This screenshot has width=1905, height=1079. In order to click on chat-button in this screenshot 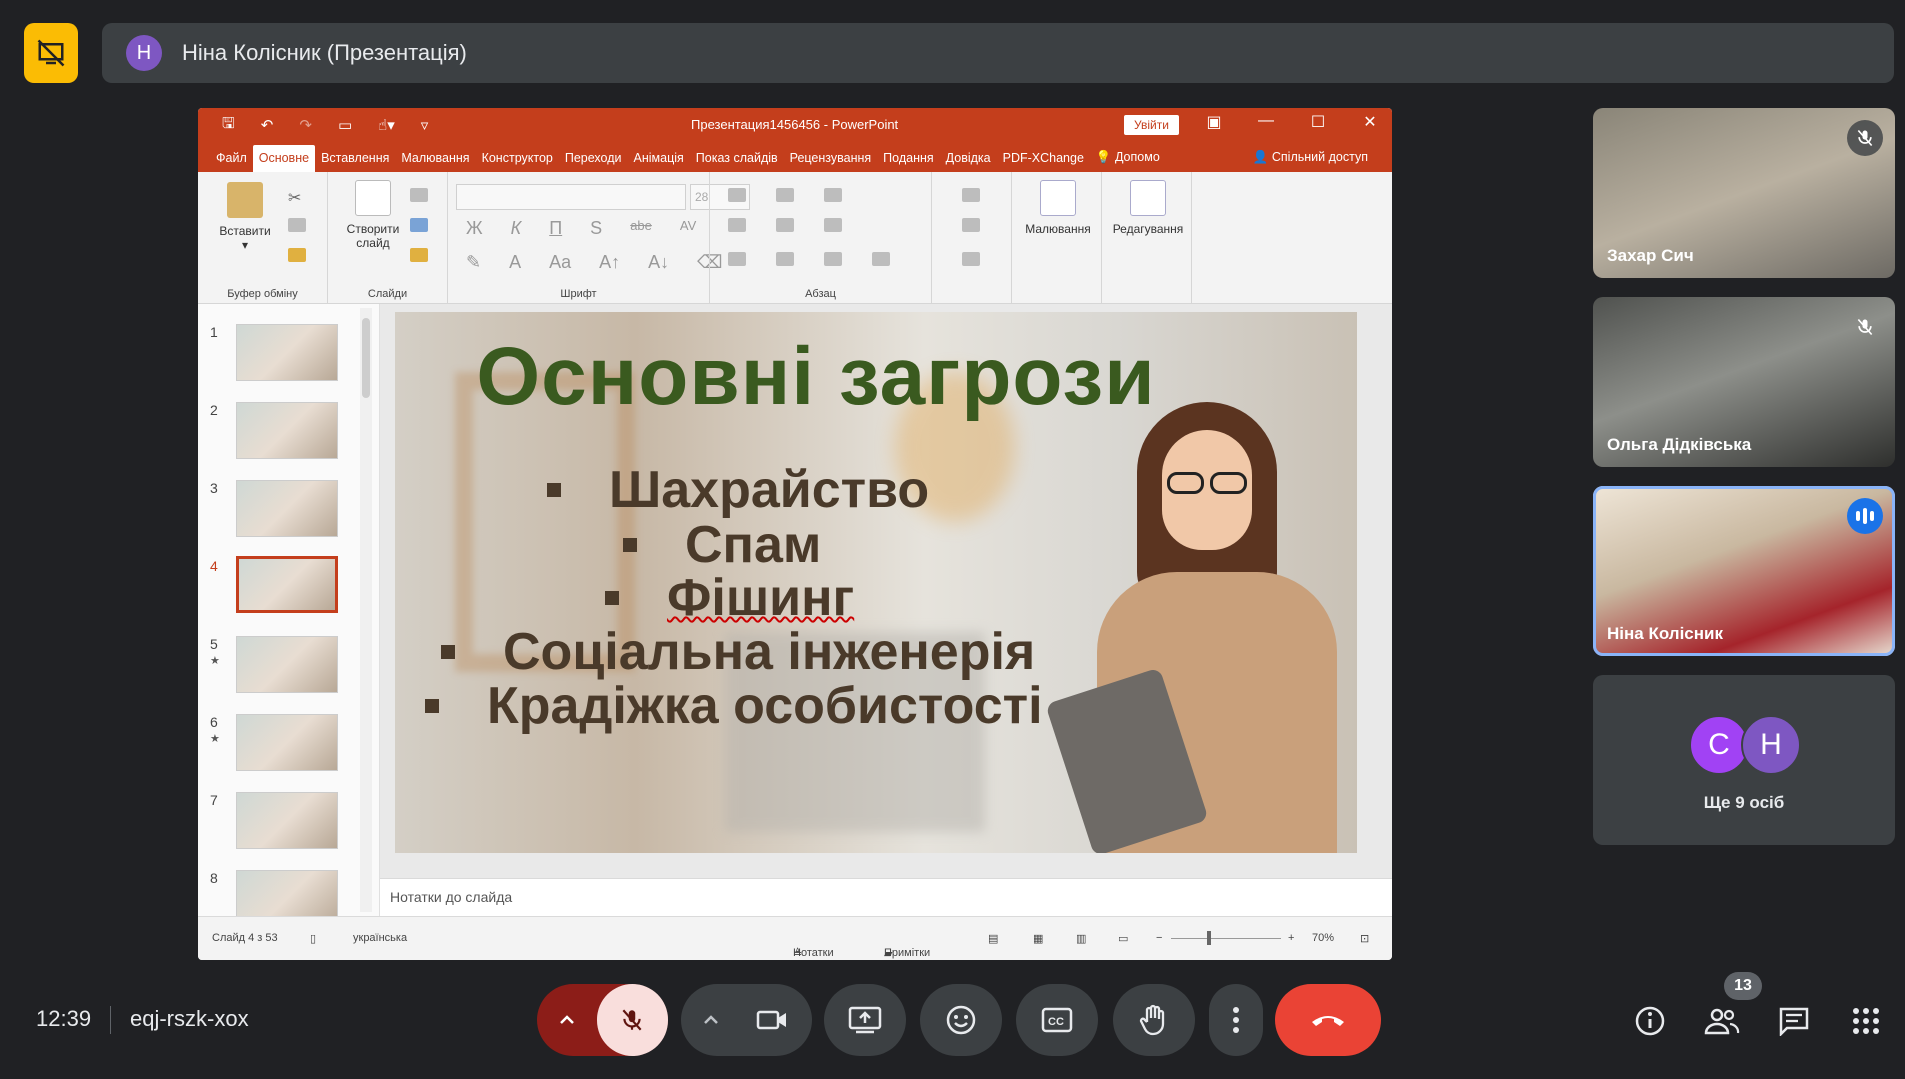, I will do `click(1794, 1021)`.